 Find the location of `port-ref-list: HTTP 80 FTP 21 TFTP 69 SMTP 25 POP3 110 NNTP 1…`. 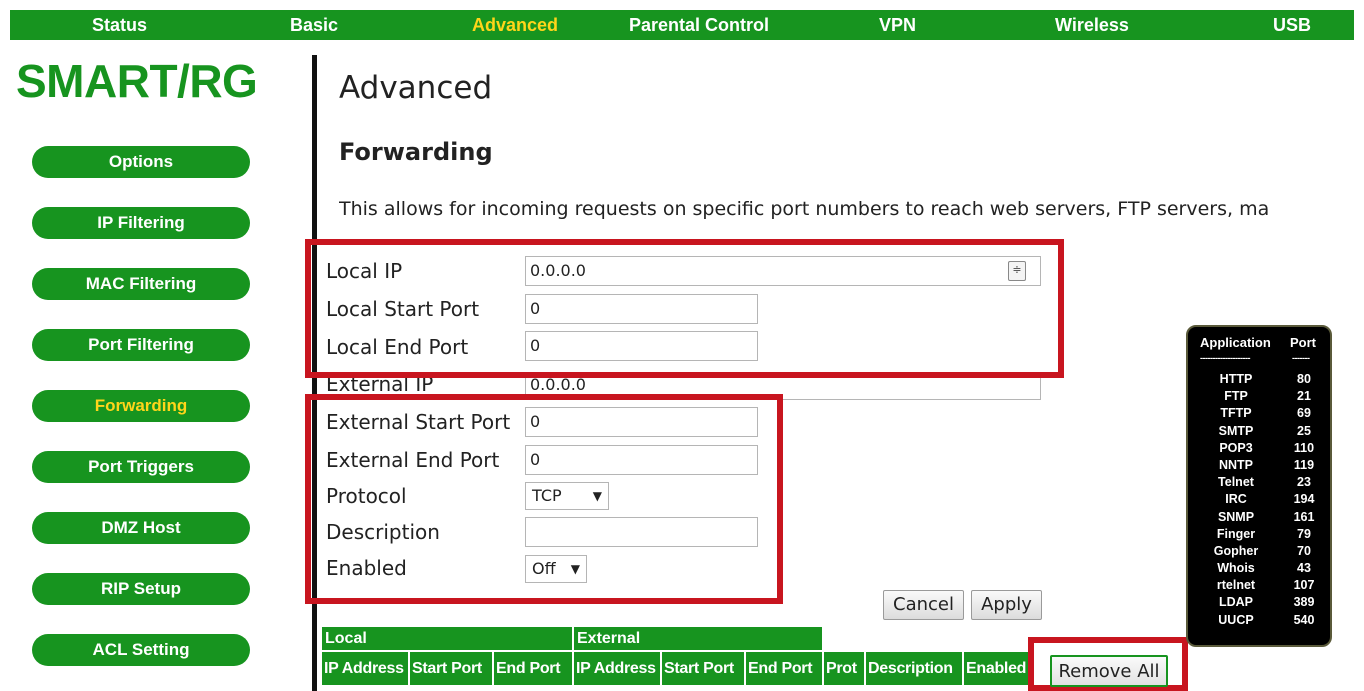

port-ref-list: HTTP 80 FTP 21 TFTP 69 SMTP 25 POP3 110 NNTP 1… is located at coordinates (1259, 500).